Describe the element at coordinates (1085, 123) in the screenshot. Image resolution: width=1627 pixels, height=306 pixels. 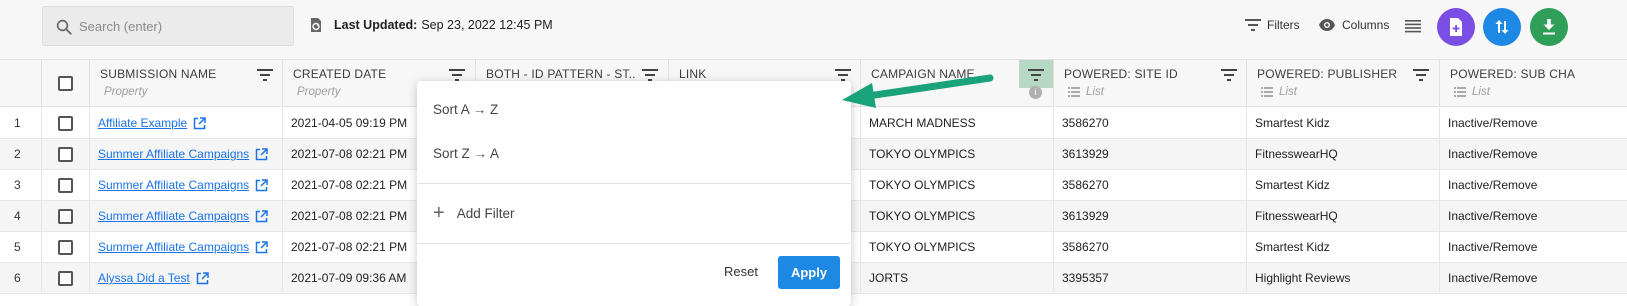
I see `site-id-value: 3586270` at that location.